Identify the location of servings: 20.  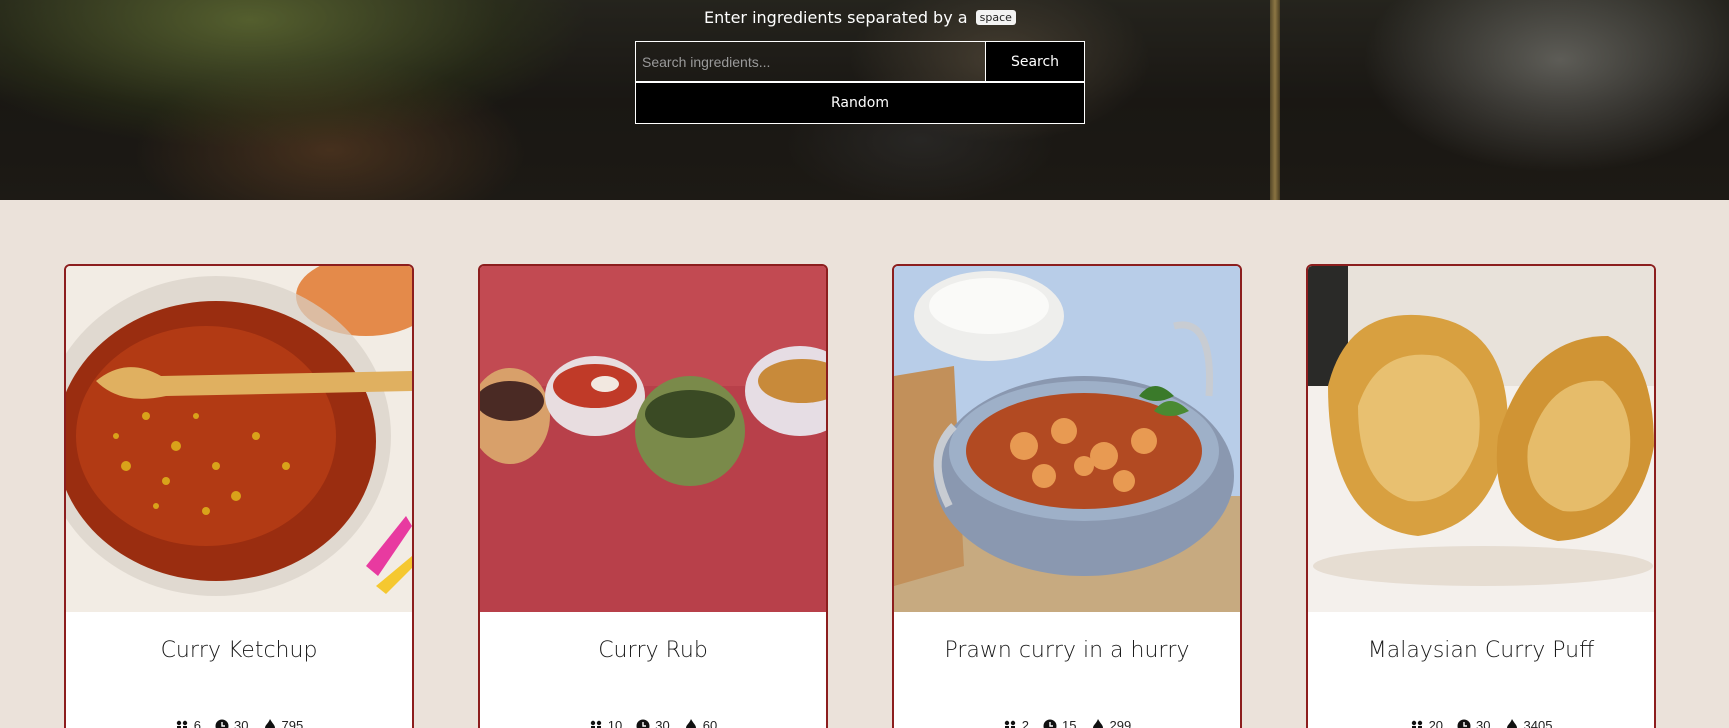
(1426, 723).